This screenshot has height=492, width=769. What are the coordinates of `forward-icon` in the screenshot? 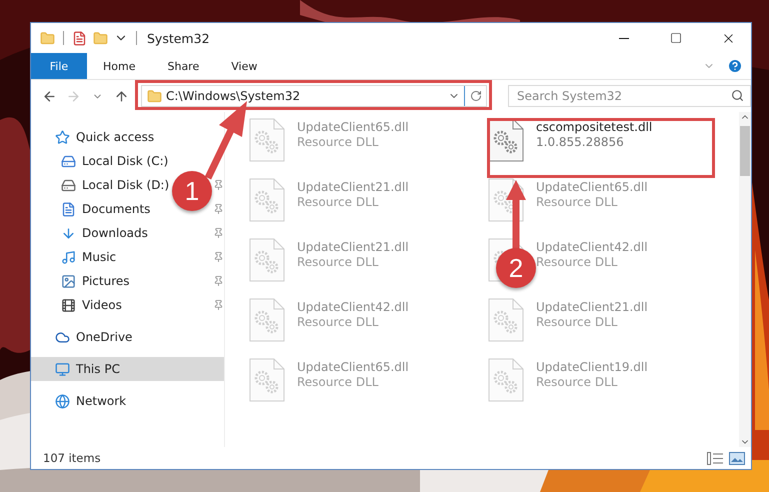 It's located at (73, 96).